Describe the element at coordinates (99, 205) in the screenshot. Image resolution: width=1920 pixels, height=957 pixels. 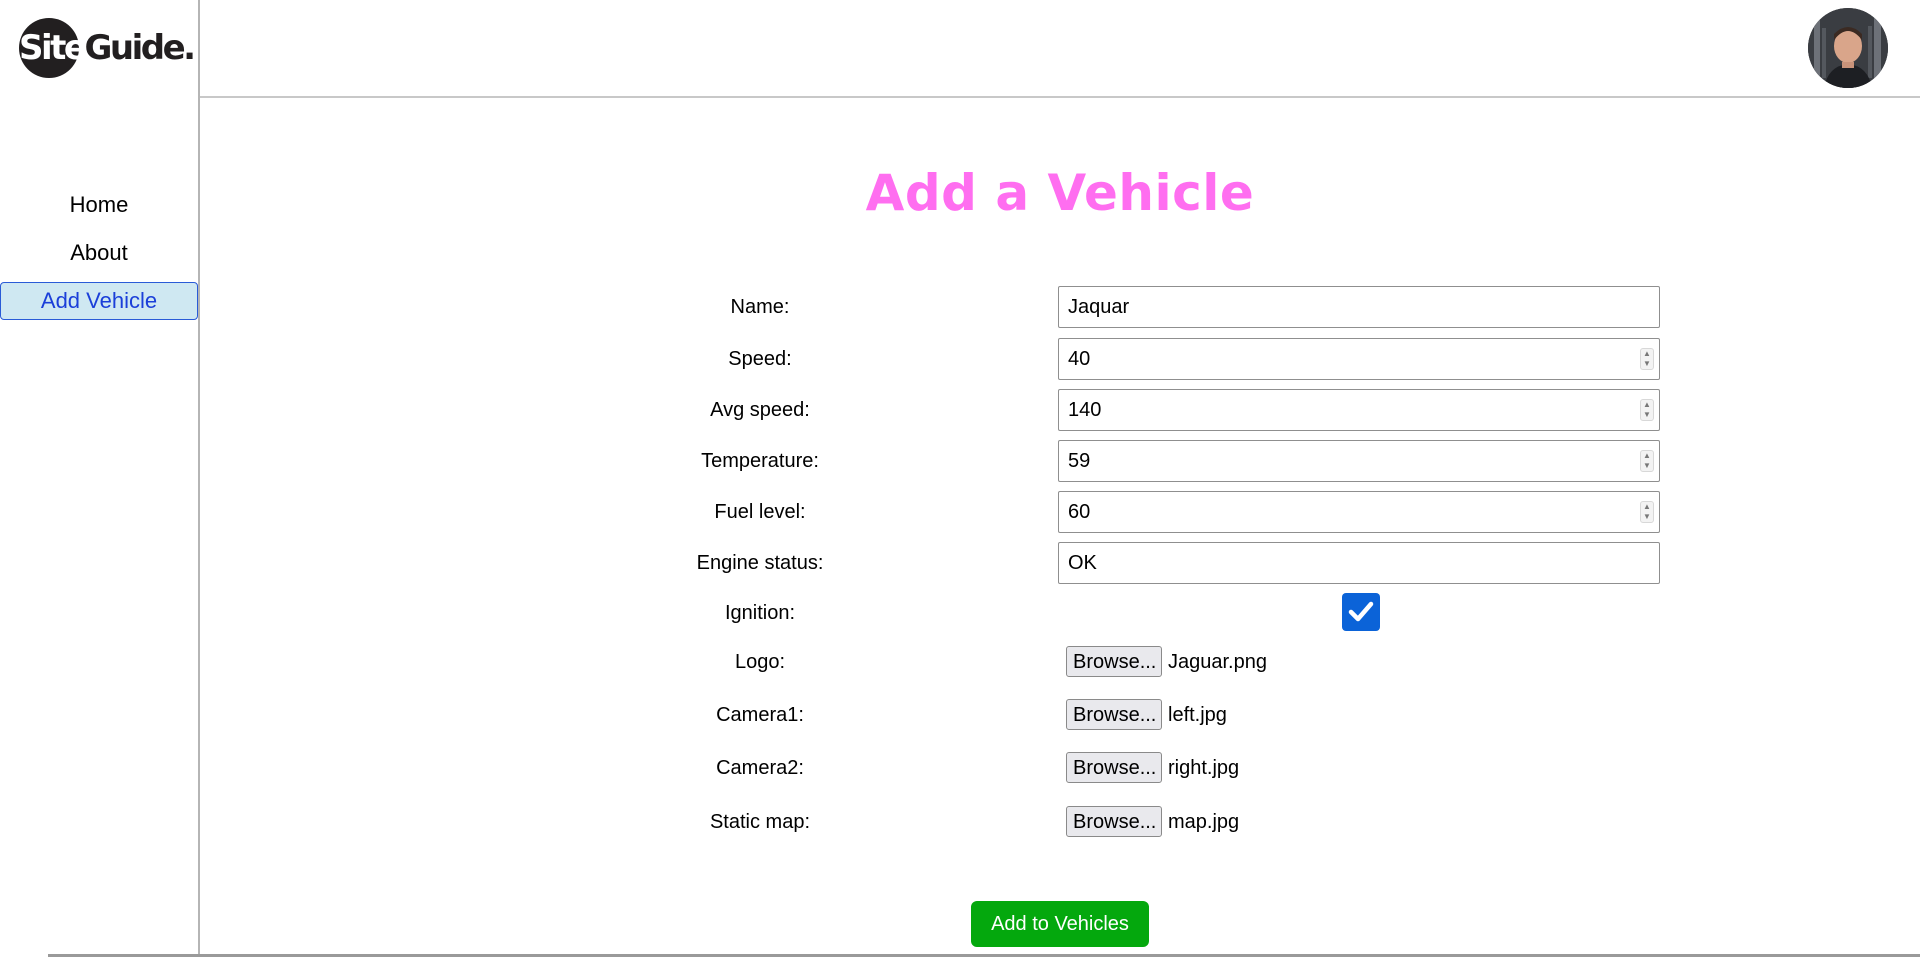
I see `sidebar-item-home: Home` at that location.